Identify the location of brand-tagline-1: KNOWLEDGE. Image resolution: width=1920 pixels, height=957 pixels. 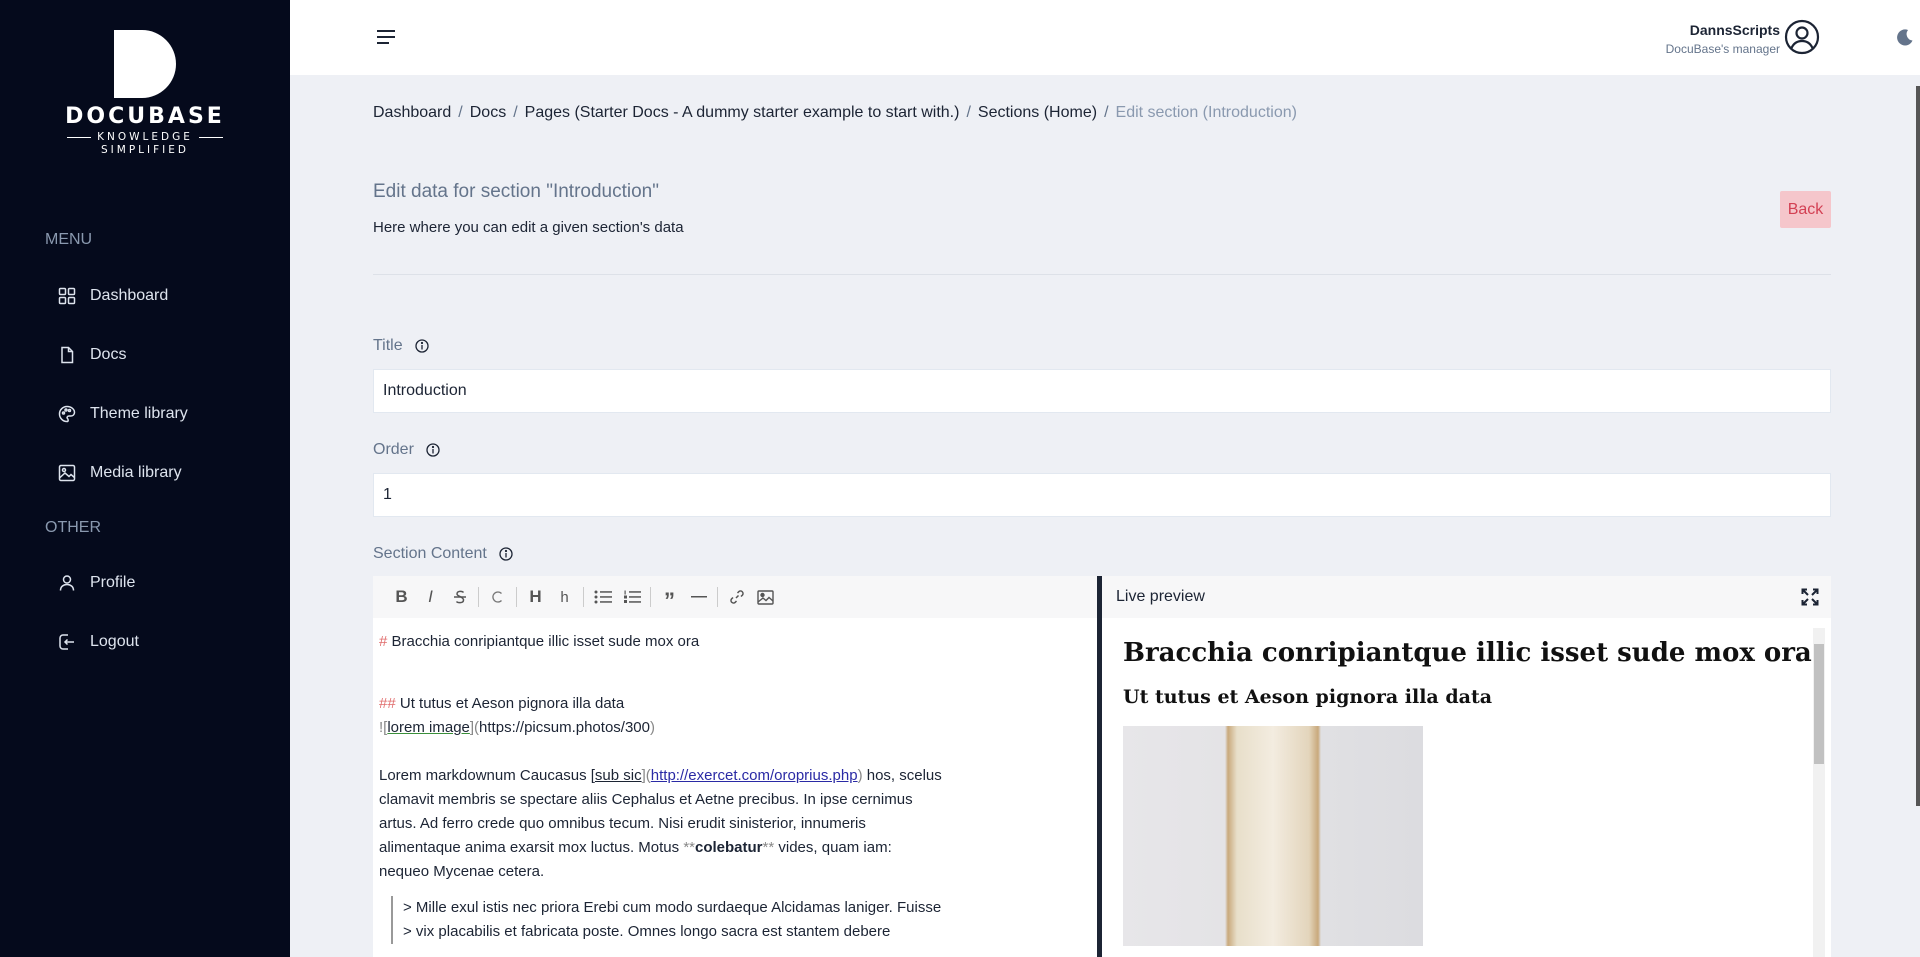
(145, 137).